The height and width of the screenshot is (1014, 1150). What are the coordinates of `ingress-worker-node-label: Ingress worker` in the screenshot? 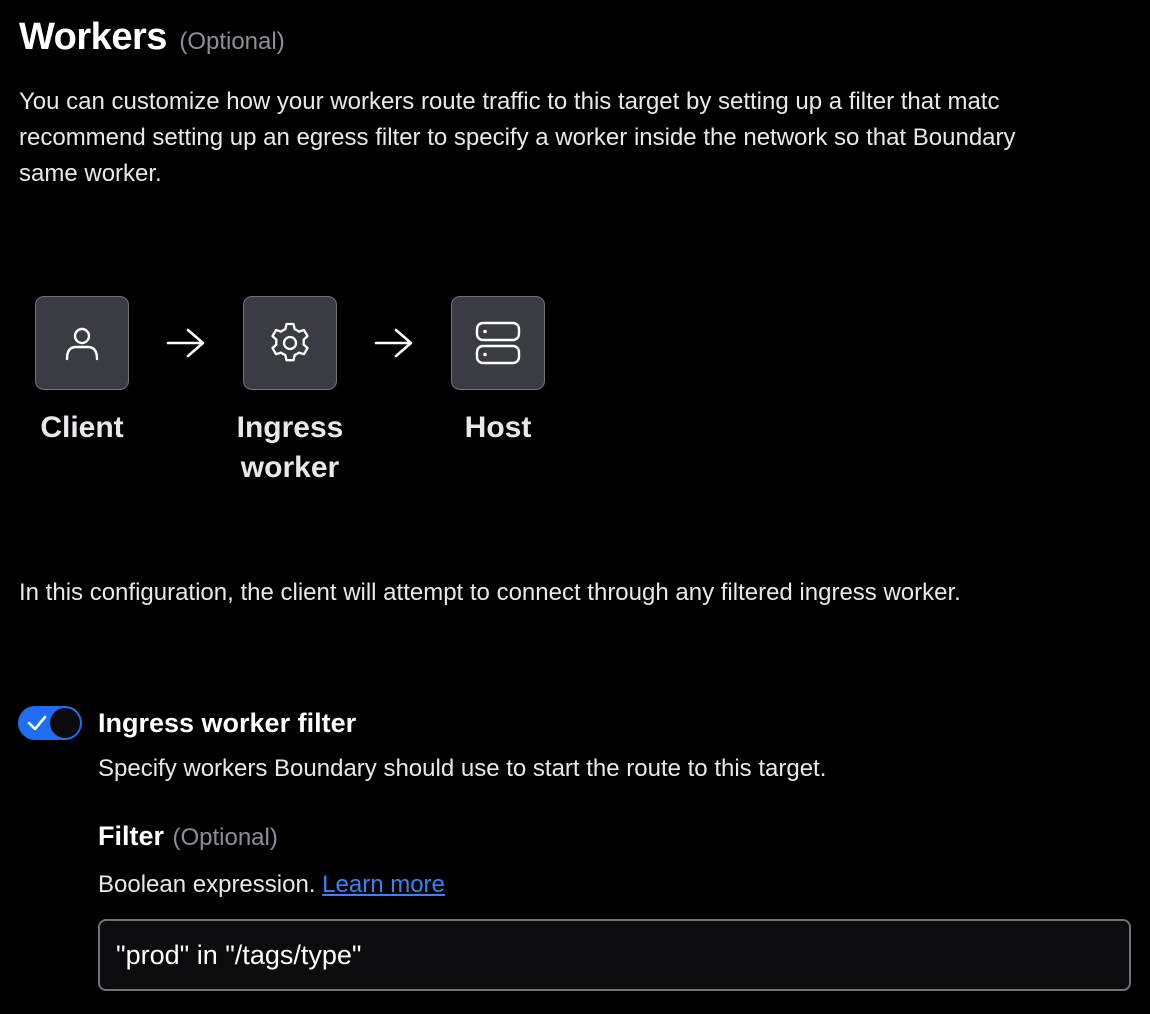 It's located at (290, 447).